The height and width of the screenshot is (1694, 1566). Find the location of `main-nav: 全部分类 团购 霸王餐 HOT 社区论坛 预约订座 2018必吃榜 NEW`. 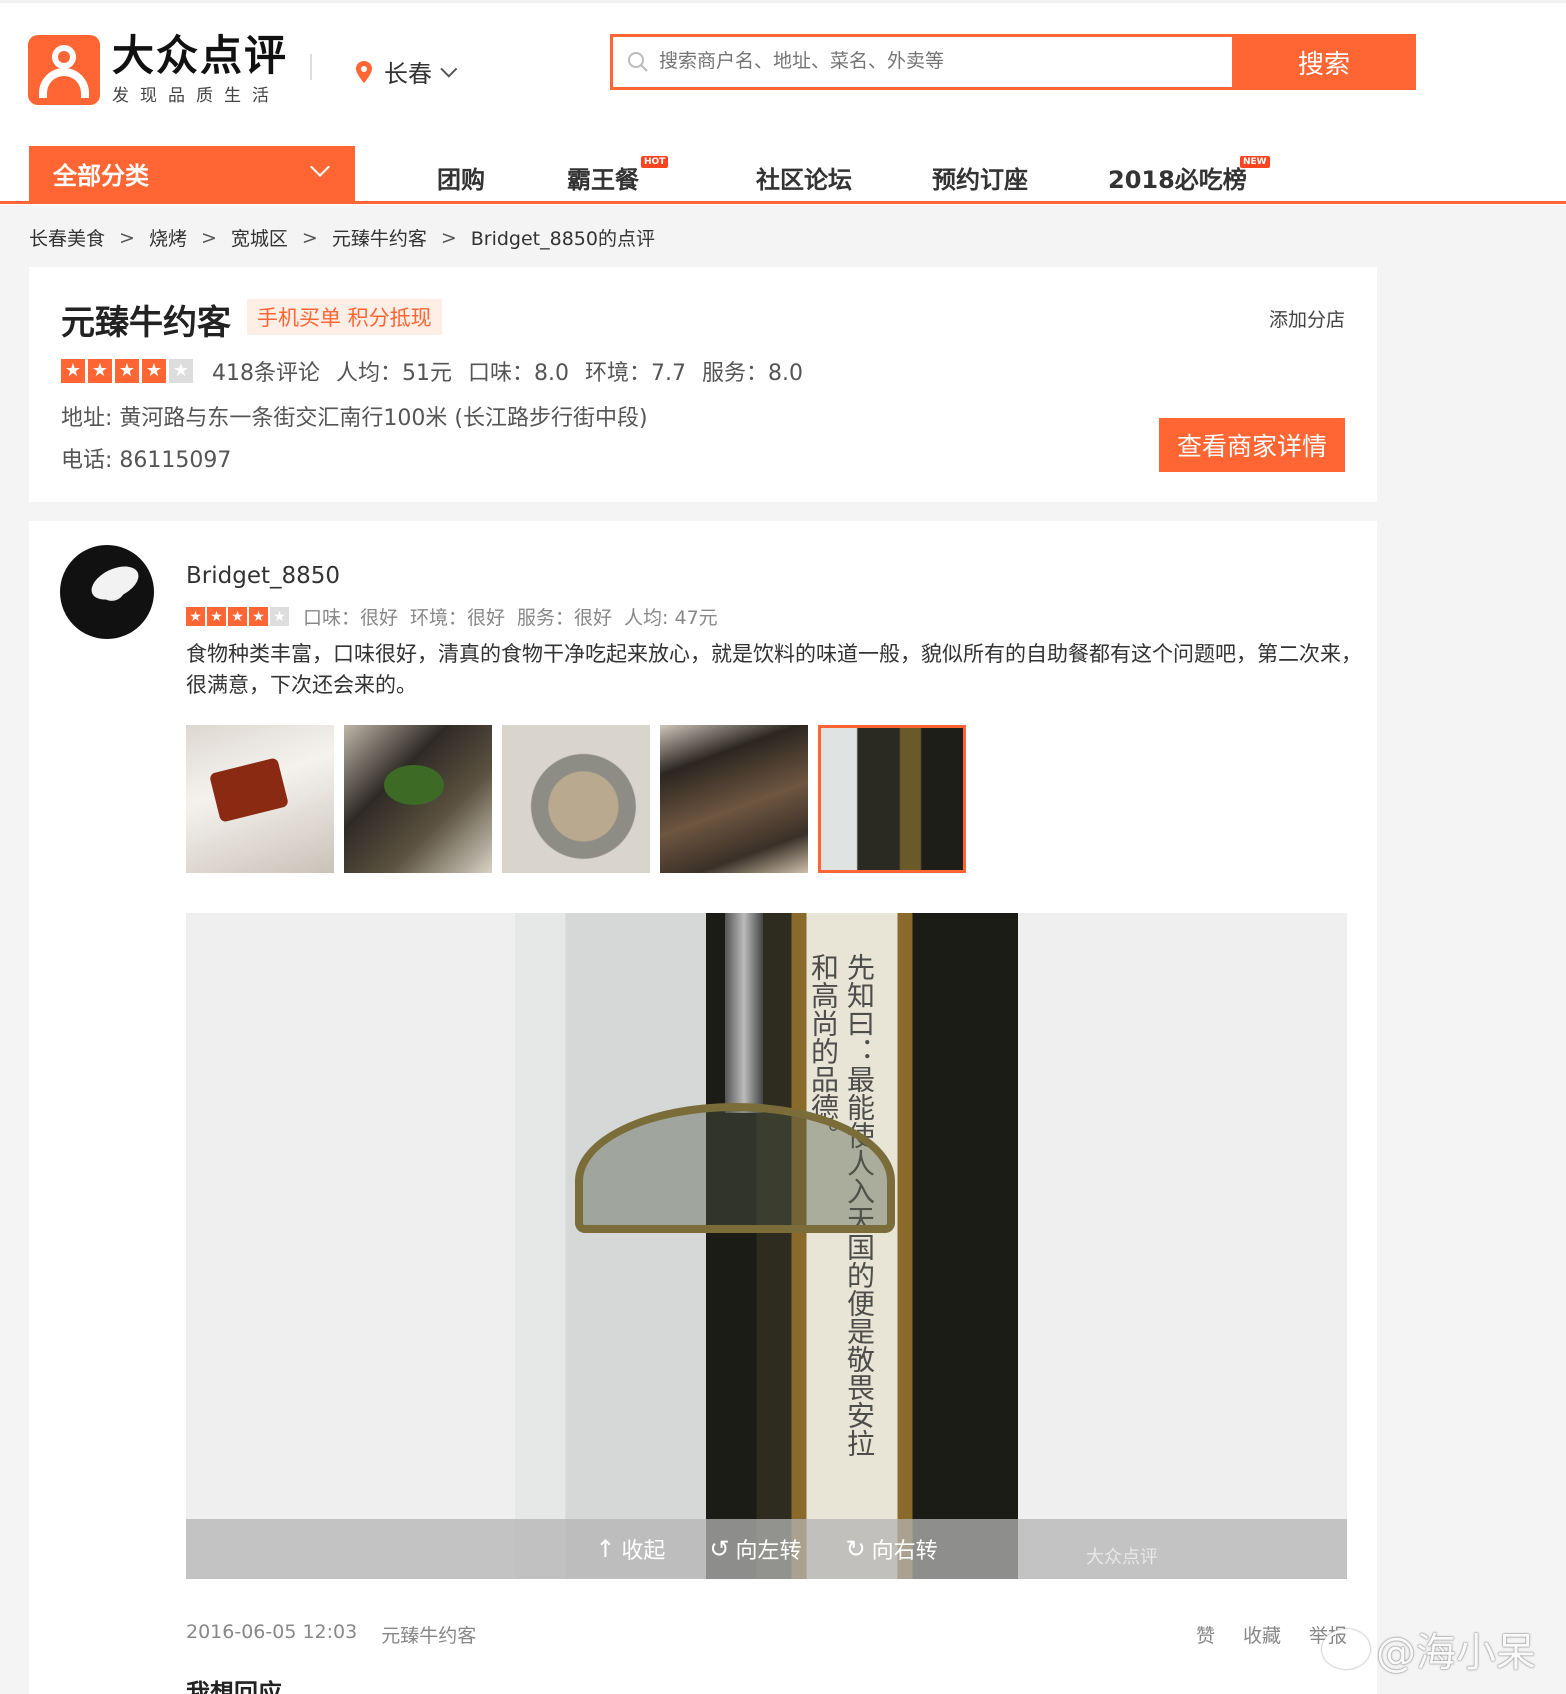

main-nav: 全部分类 团购 霸王餐 HOT 社区论坛 预约订座 2018必吃榜 NEW is located at coordinates (783, 175).